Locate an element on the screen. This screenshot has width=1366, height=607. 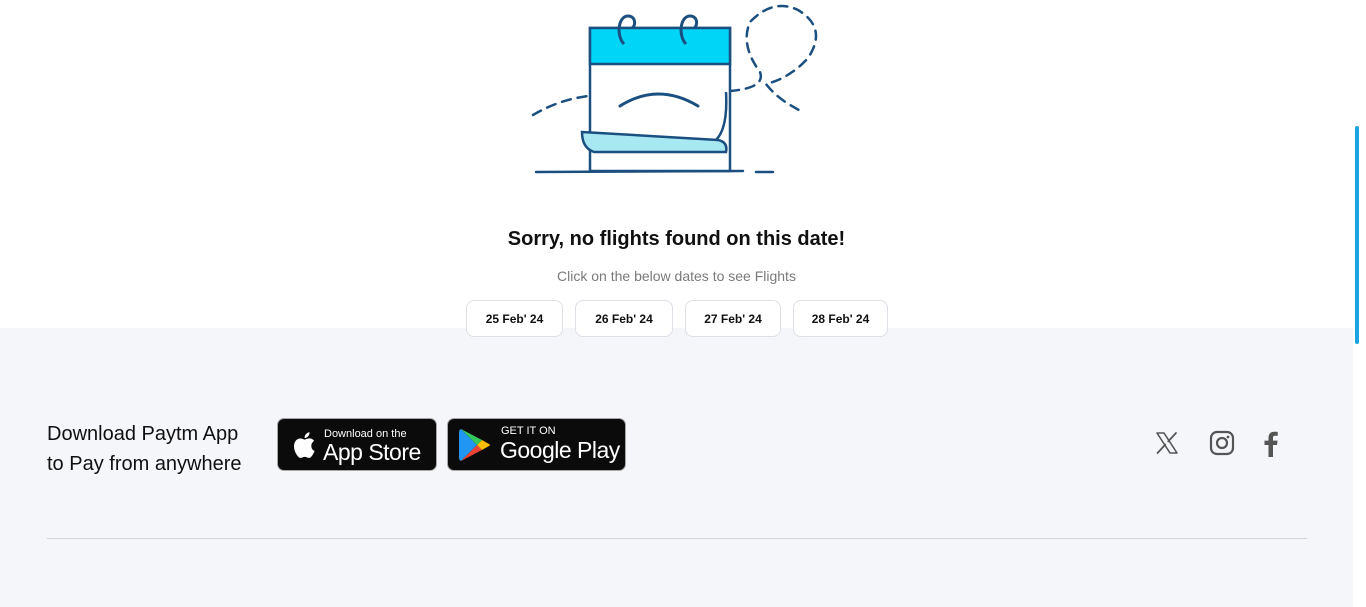
download-app-text: Download Paytm App to Pay from anywhere is located at coordinates (144, 449).